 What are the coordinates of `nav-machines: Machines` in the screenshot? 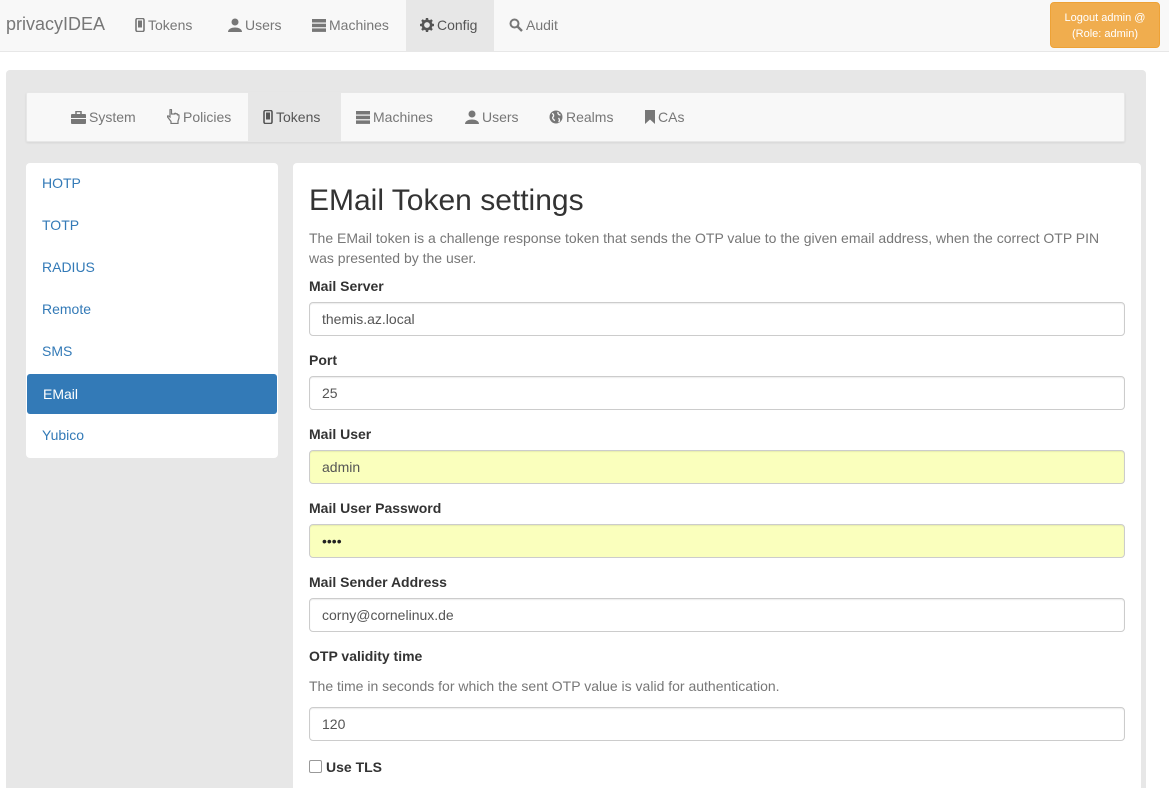 It's located at (350, 25).